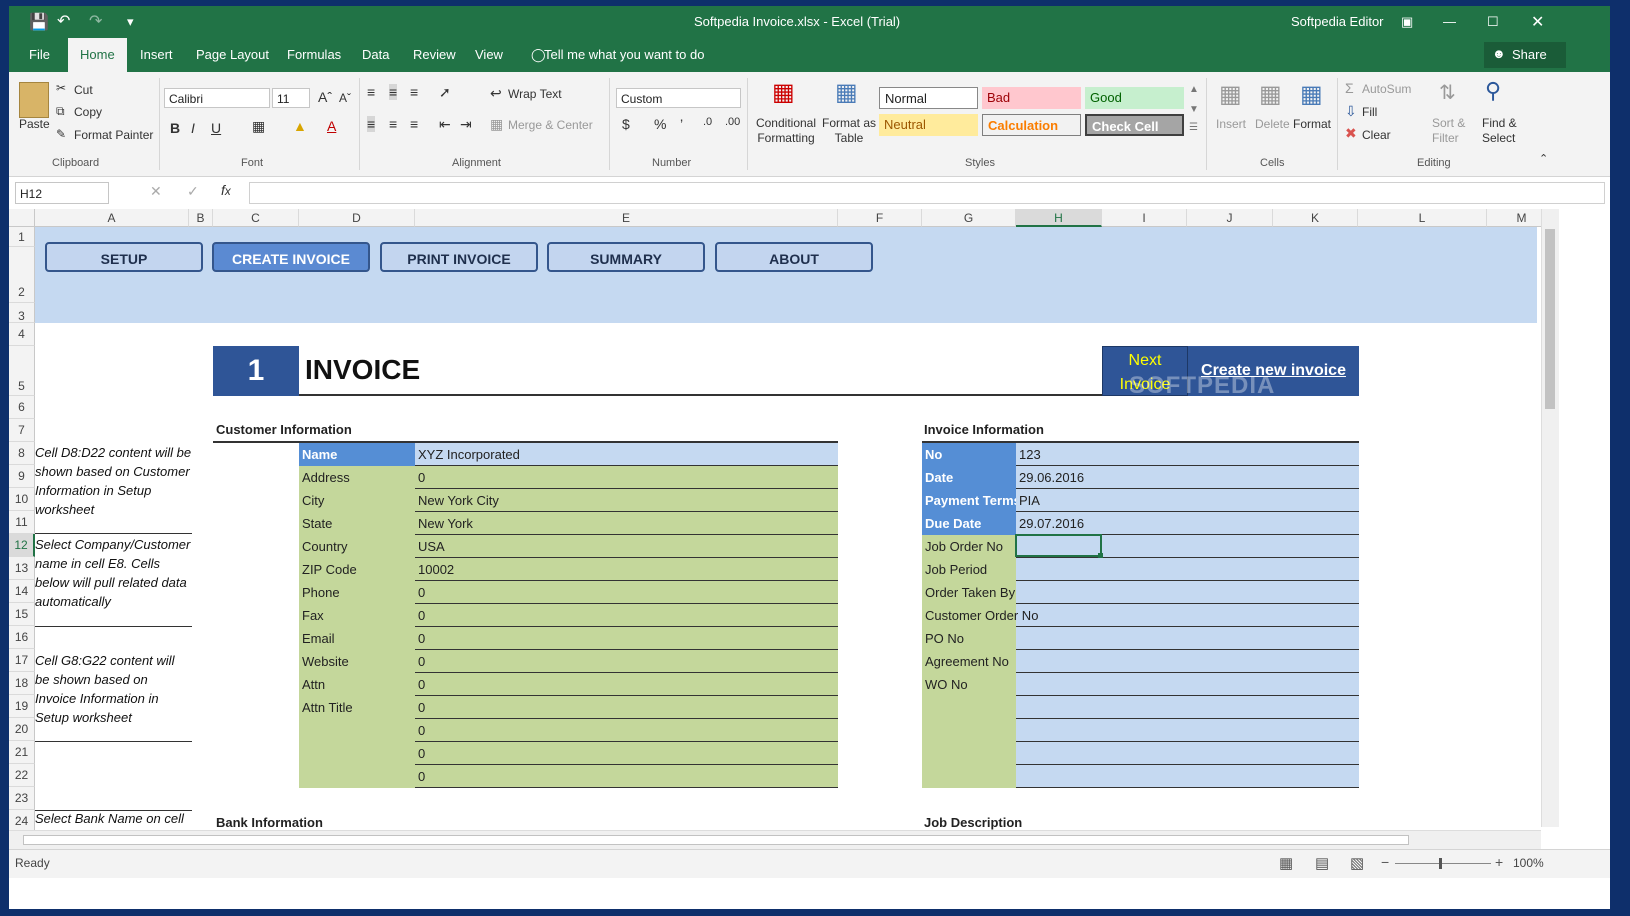 This screenshot has width=1630, height=916. Describe the element at coordinates (371, 124) in the screenshot. I see `align-left-icon: ≡` at that location.